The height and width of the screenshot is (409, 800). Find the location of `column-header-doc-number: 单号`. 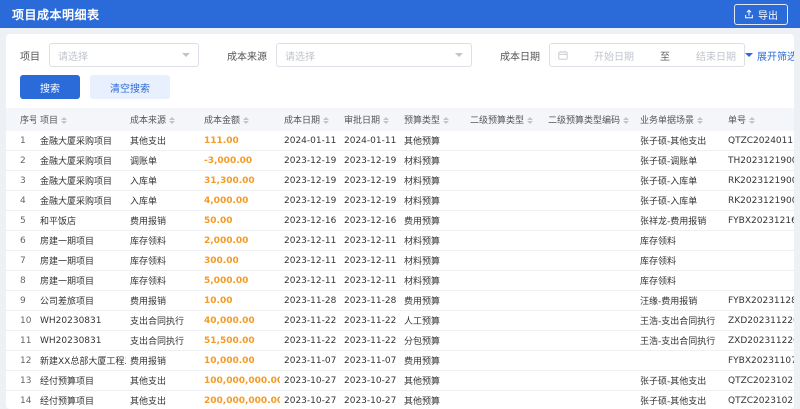

column-header-doc-number: 单号 is located at coordinates (759, 119).